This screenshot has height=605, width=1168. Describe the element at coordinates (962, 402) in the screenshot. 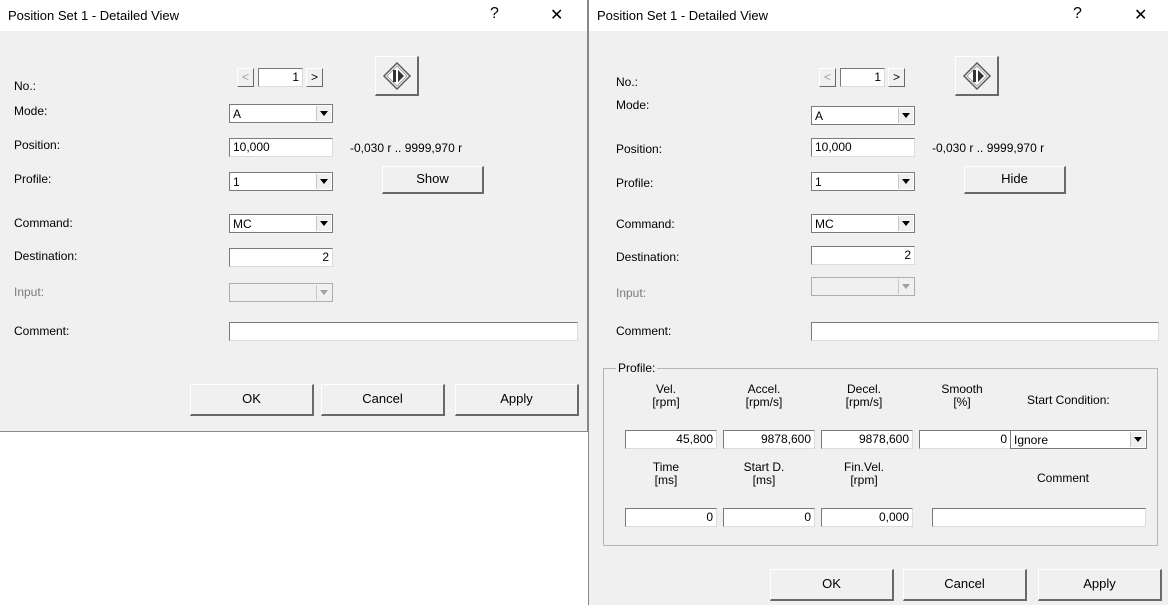

I see `smooth-header-unit: [%]` at that location.